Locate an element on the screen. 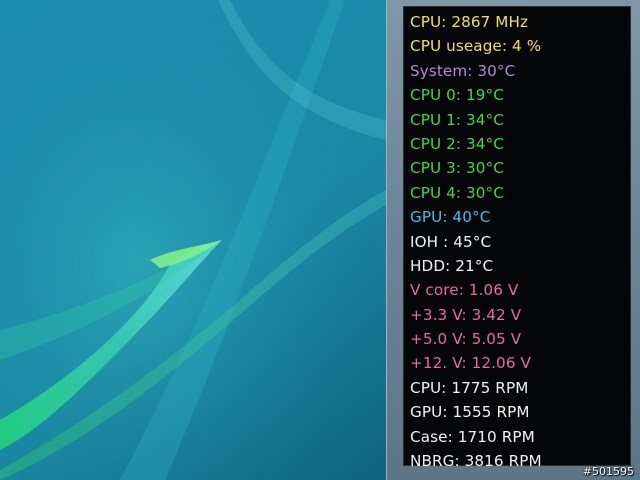  monitor-reading: GPU: 40°C is located at coordinates (450, 217).